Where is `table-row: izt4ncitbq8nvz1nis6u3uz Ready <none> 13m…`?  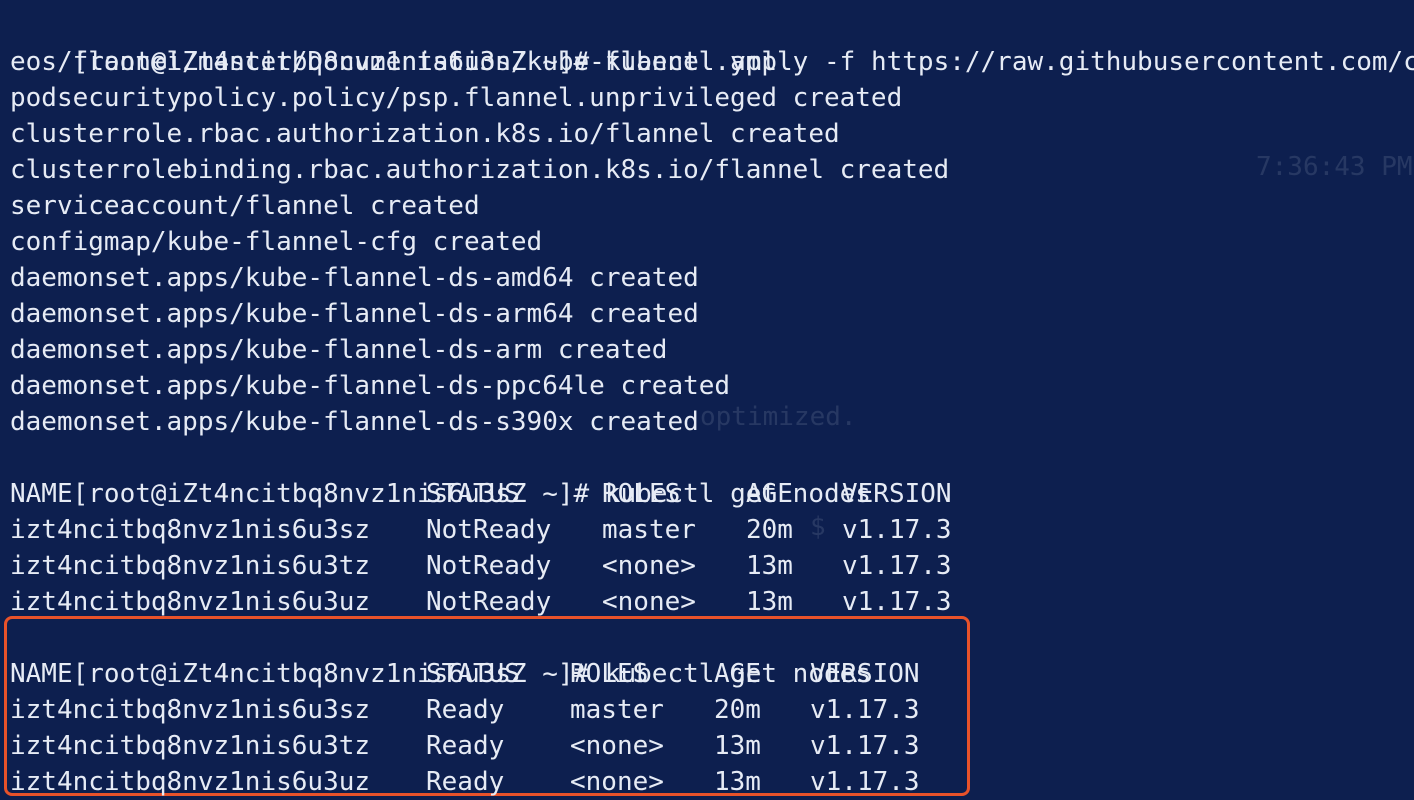 table-row: izt4ncitbq8nvz1nis6u3uz Ready <none> 13m… is located at coordinates (465, 782).